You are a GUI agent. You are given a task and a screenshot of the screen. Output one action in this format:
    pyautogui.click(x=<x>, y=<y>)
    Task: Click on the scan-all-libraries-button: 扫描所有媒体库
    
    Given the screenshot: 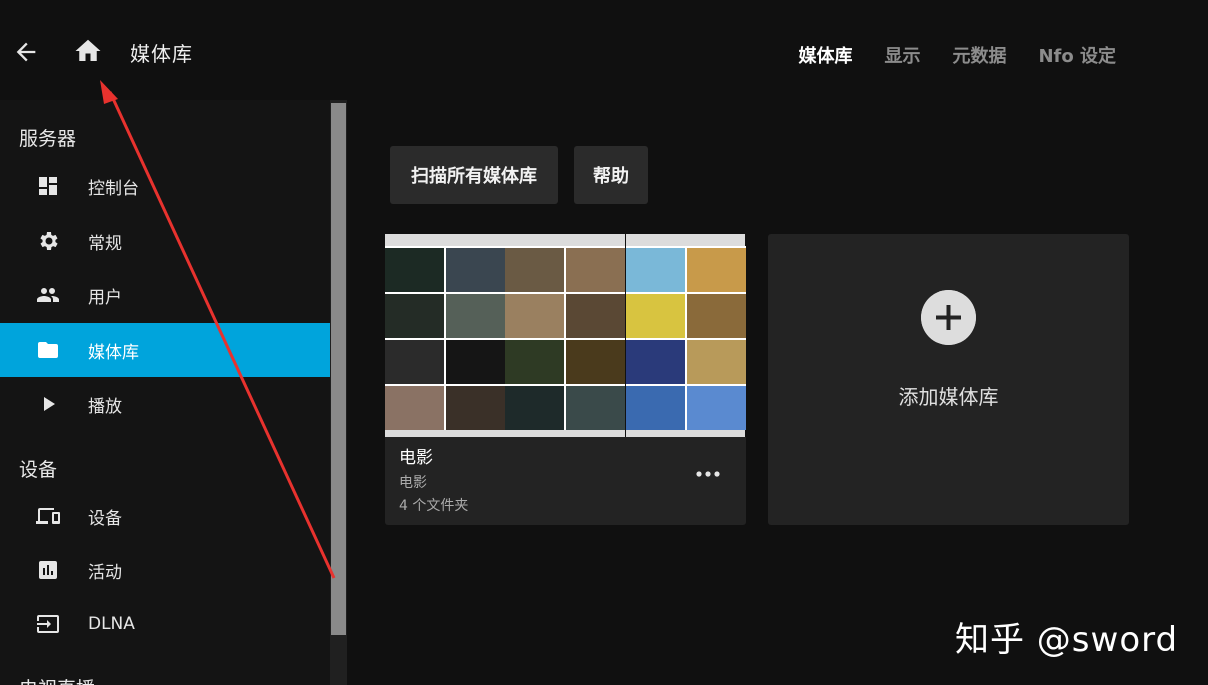 What is the action you would take?
    pyautogui.click(x=474, y=175)
    